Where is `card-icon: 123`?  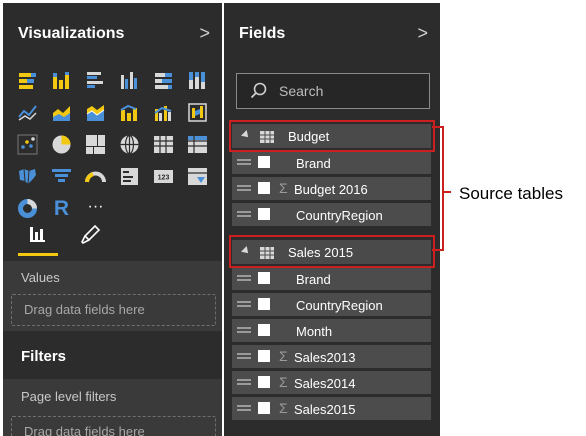 card-icon: 123 is located at coordinates (163, 176).